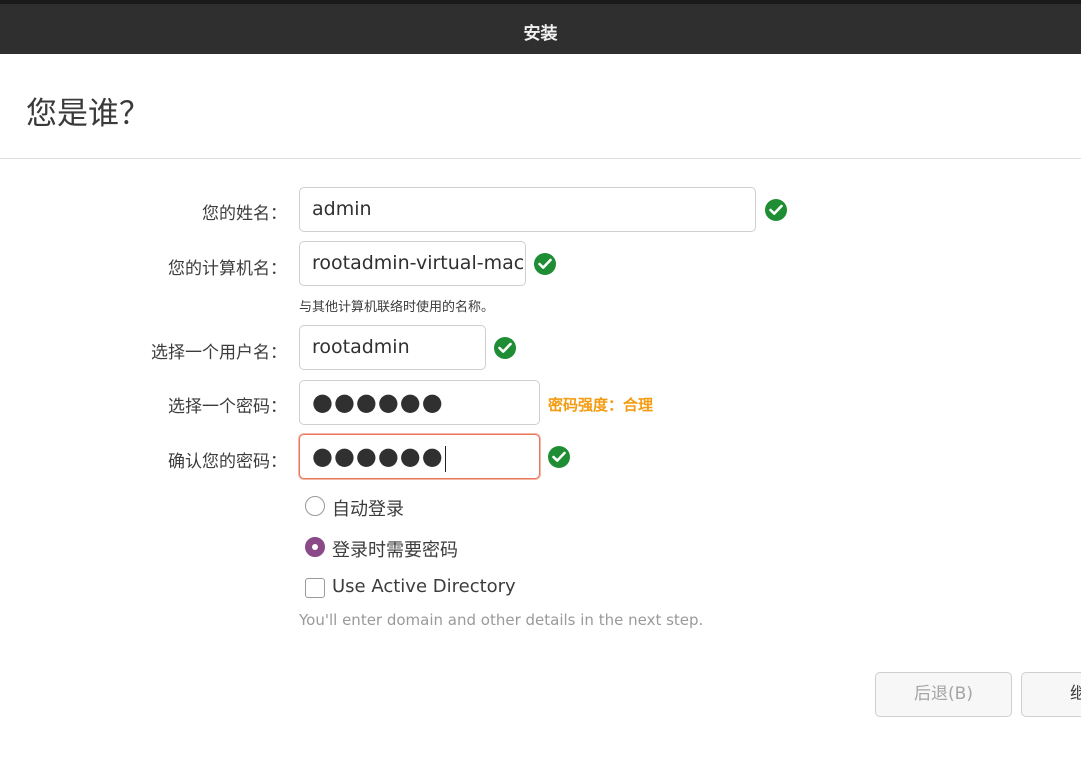 The image size is (1081, 770). What do you see at coordinates (219, 353) in the screenshot?
I see `username-label: 选择一个用户名：` at bounding box center [219, 353].